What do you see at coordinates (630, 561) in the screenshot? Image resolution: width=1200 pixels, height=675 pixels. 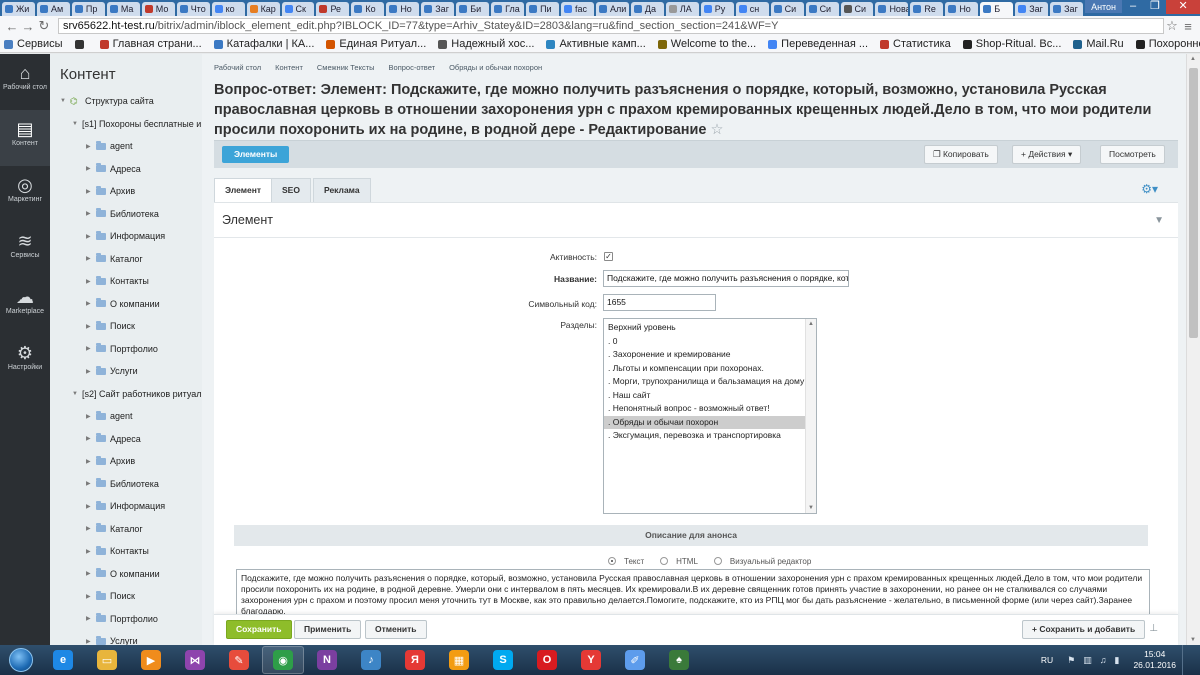 I see `preview-mode-option: Текст` at bounding box center [630, 561].